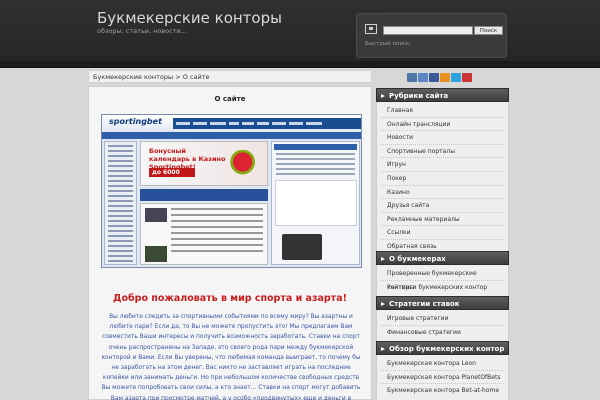 The width and height of the screenshot is (600, 400). I want to click on search-label: Быстрый поиск:, so click(388, 44).